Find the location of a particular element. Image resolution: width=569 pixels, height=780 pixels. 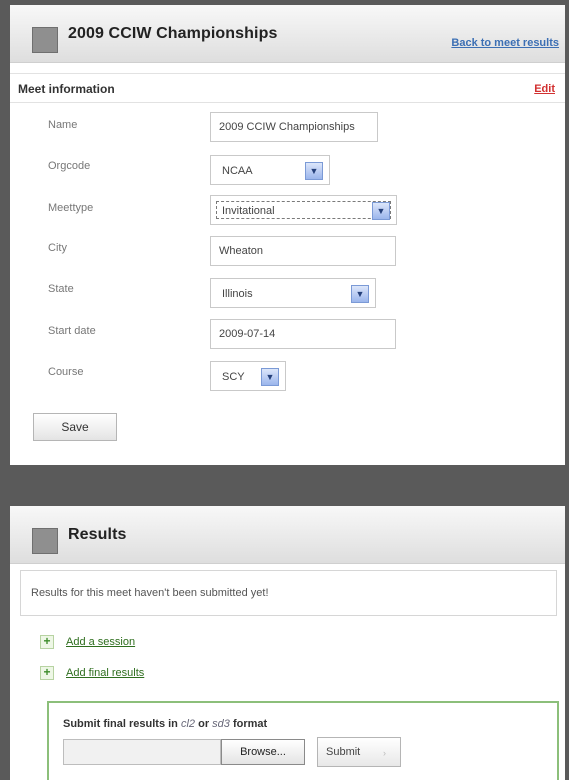

name-label: Name is located at coordinates (63, 125).